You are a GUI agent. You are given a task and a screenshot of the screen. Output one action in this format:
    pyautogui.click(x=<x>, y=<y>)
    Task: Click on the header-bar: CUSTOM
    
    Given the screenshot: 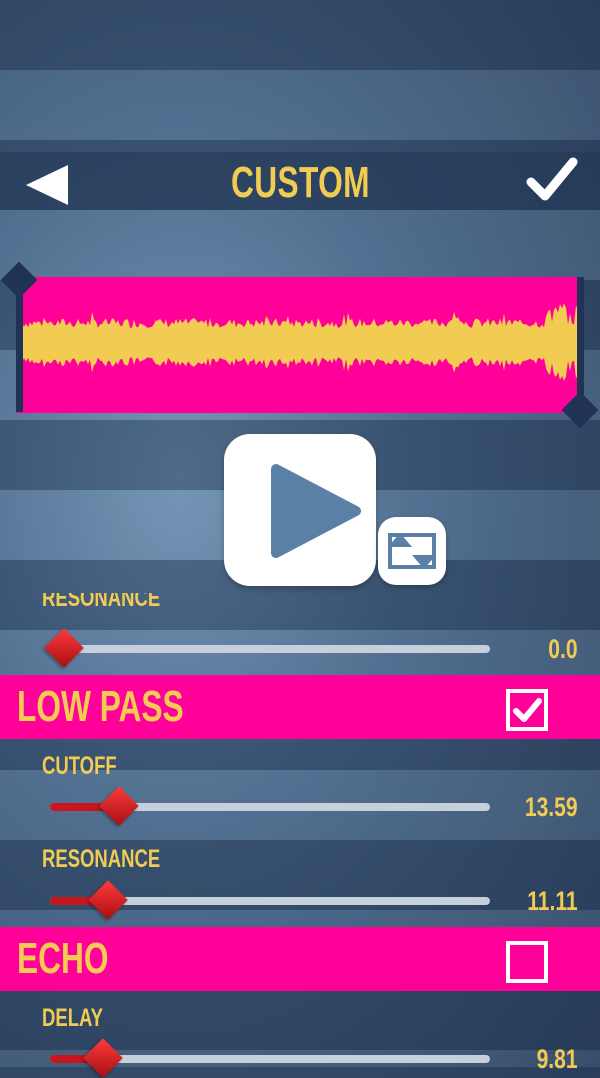 What is the action you would take?
    pyautogui.click(x=300, y=181)
    